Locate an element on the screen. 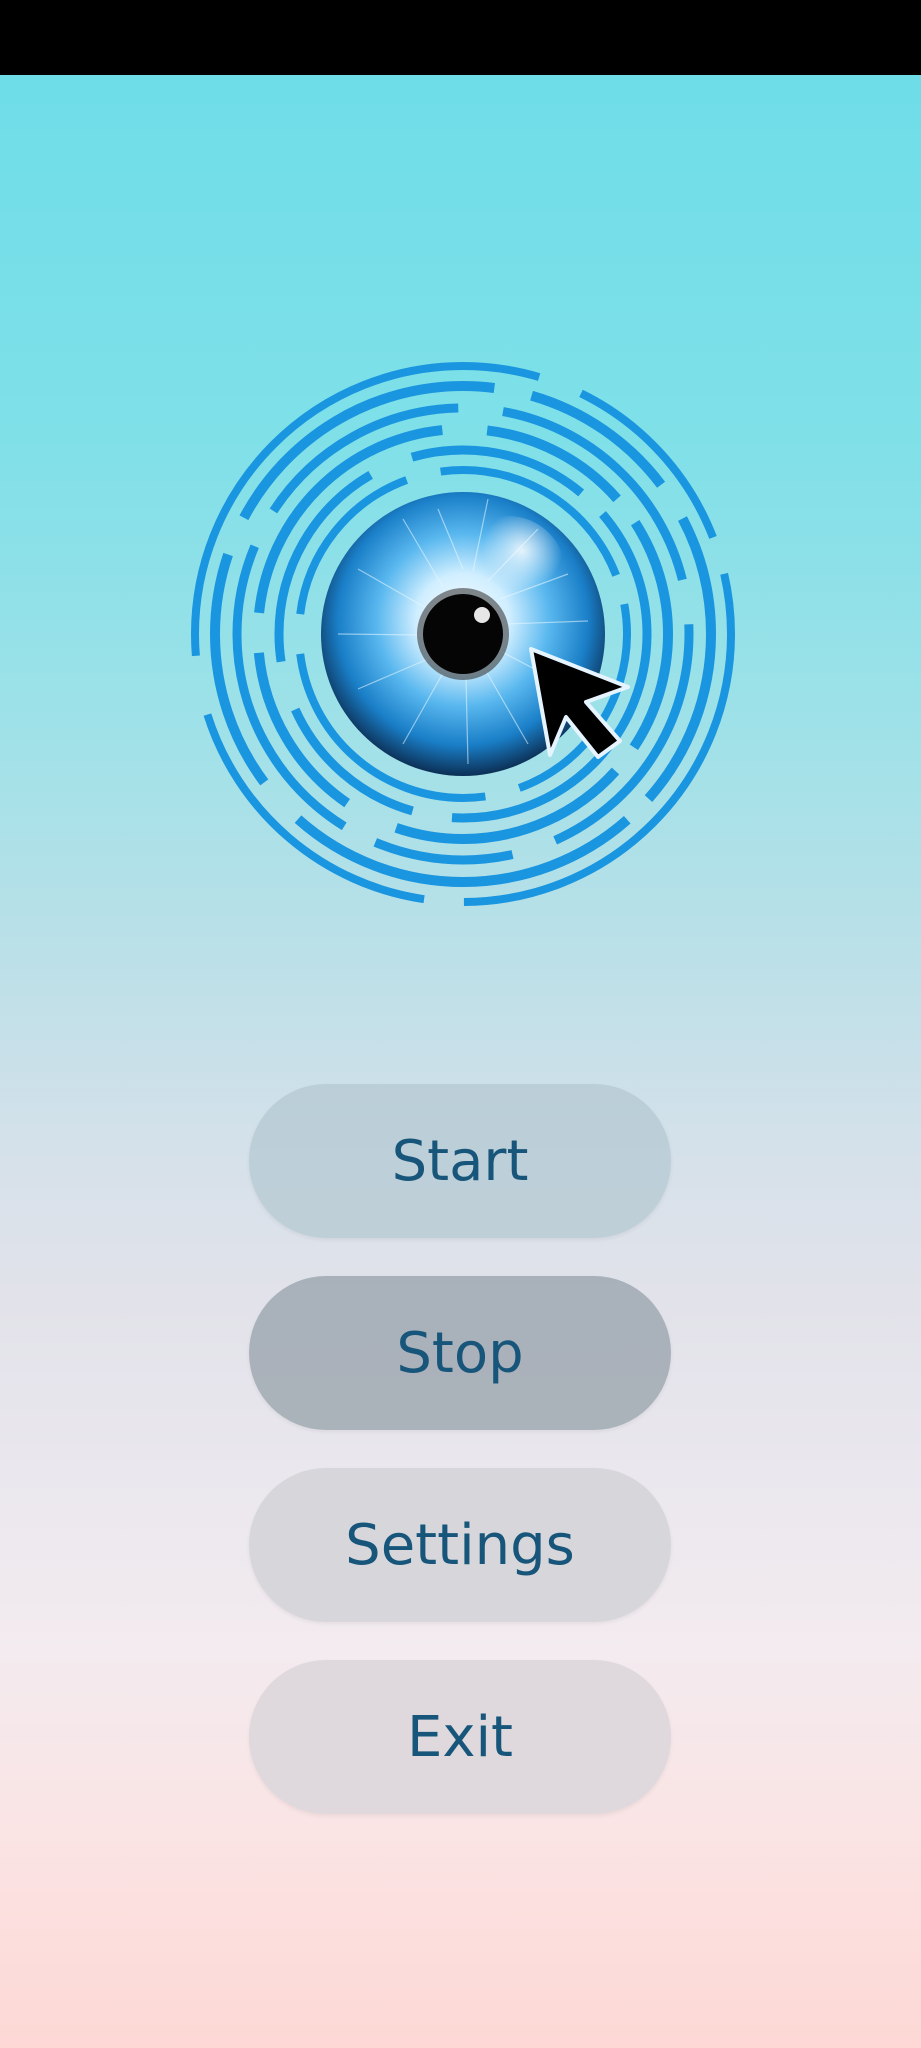 This screenshot has width=921, height=2048. stop-button: Stop is located at coordinates (460, 1353).